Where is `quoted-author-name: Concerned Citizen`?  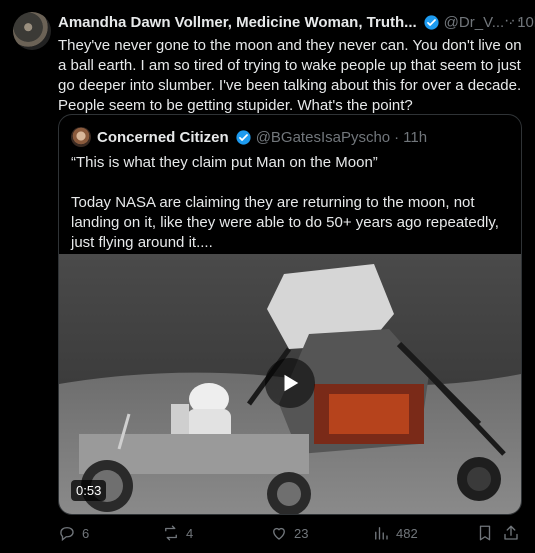
quoted-author-name: Concerned Citizen is located at coordinates (163, 137).